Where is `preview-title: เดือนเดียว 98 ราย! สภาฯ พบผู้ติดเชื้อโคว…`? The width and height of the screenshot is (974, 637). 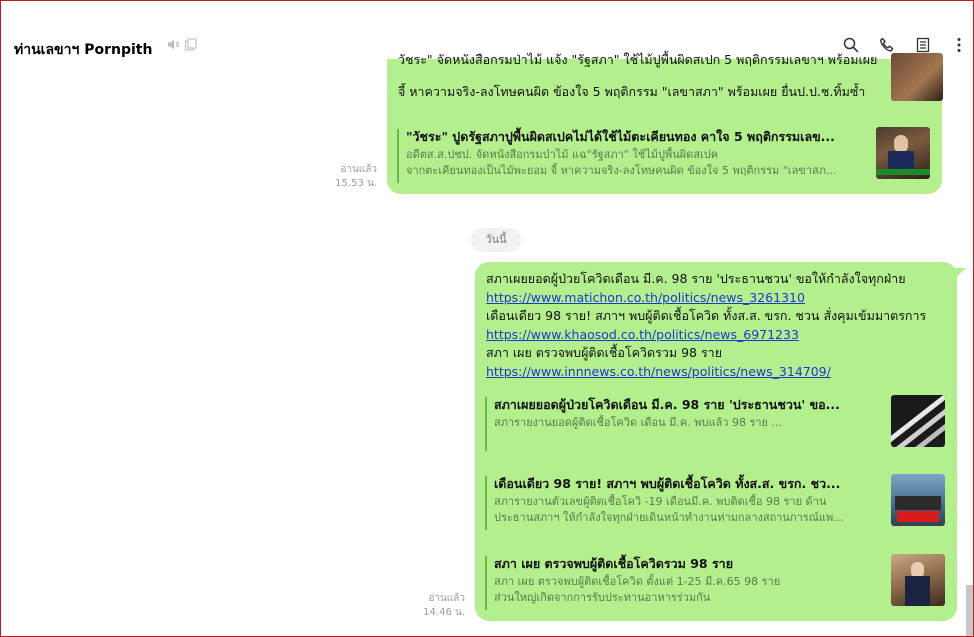
preview-title: เดือนเดียว 98 ราย! สภาฯ พบผู้ติดเชื้อโคว… is located at coordinates (667, 483).